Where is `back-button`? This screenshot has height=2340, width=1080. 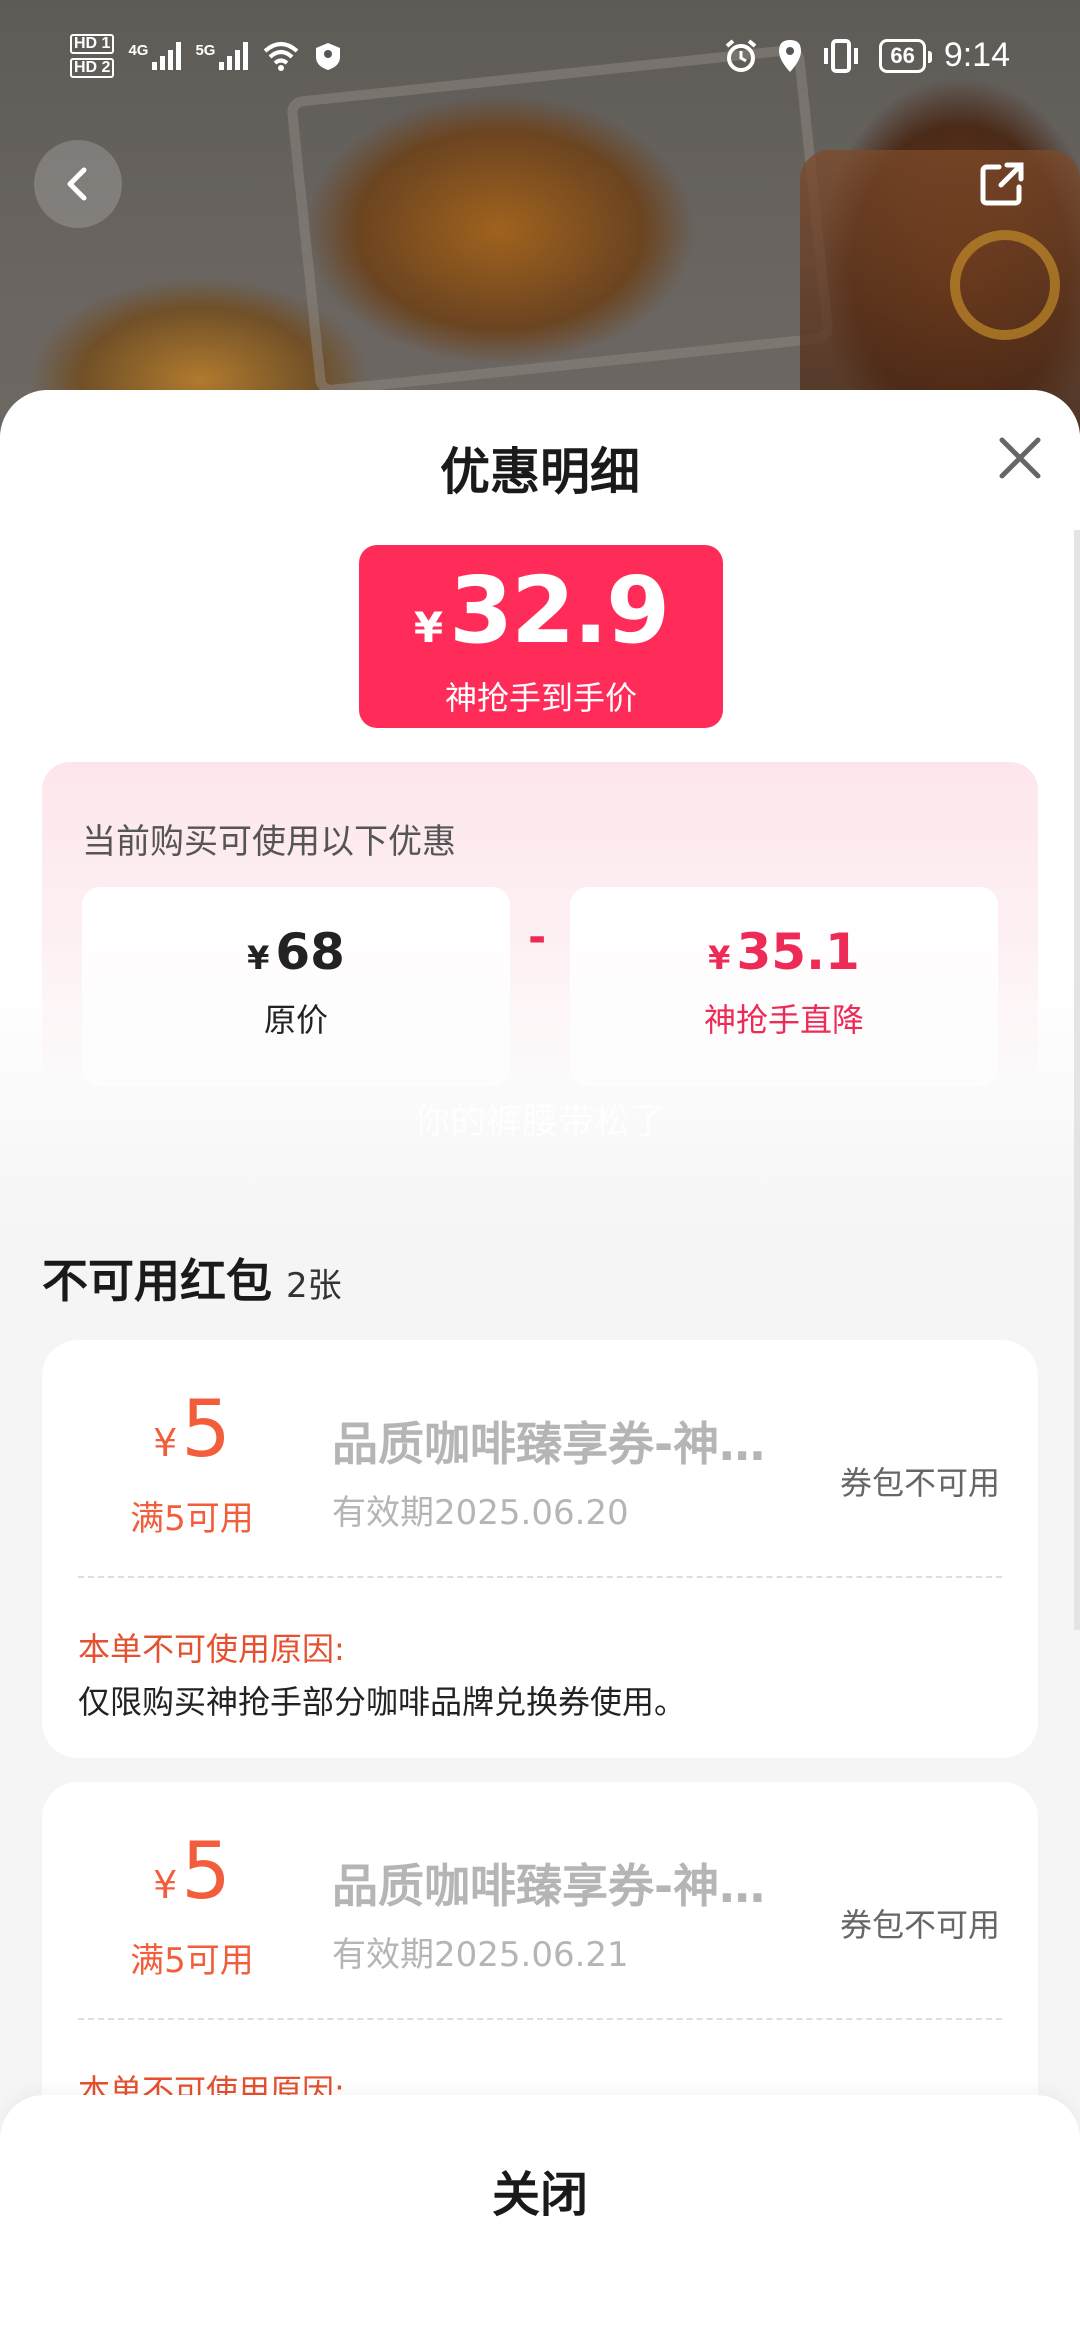 back-button is located at coordinates (78, 184).